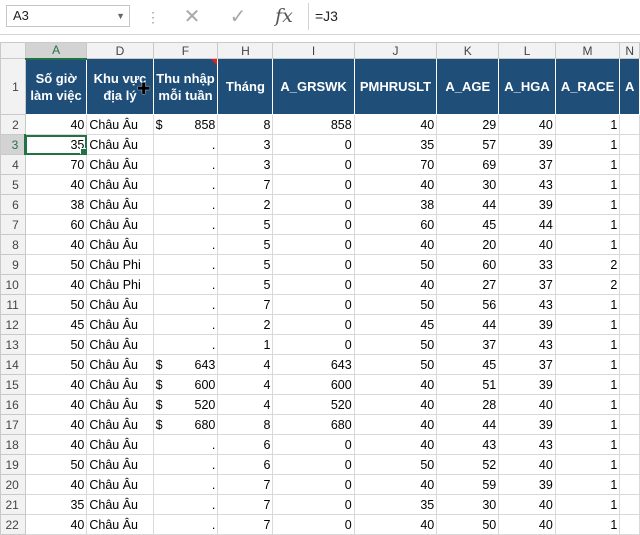 The width and height of the screenshot is (640, 535). What do you see at coordinates (13, 464) in the screenshot?
I see `row-number: 19` at bounding box center [13, 464].